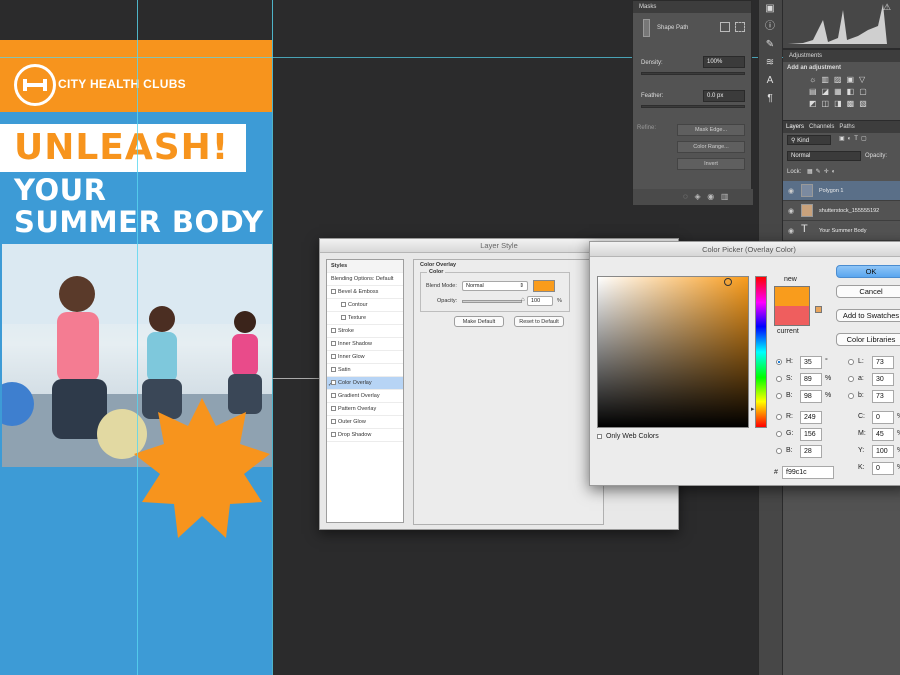 The width and height of the screenshot is (900, 675). What do you see at coordinates (365, 422) in the screenshot?
I see `style-item: Outer Glow` at bounding box center [365, 422].